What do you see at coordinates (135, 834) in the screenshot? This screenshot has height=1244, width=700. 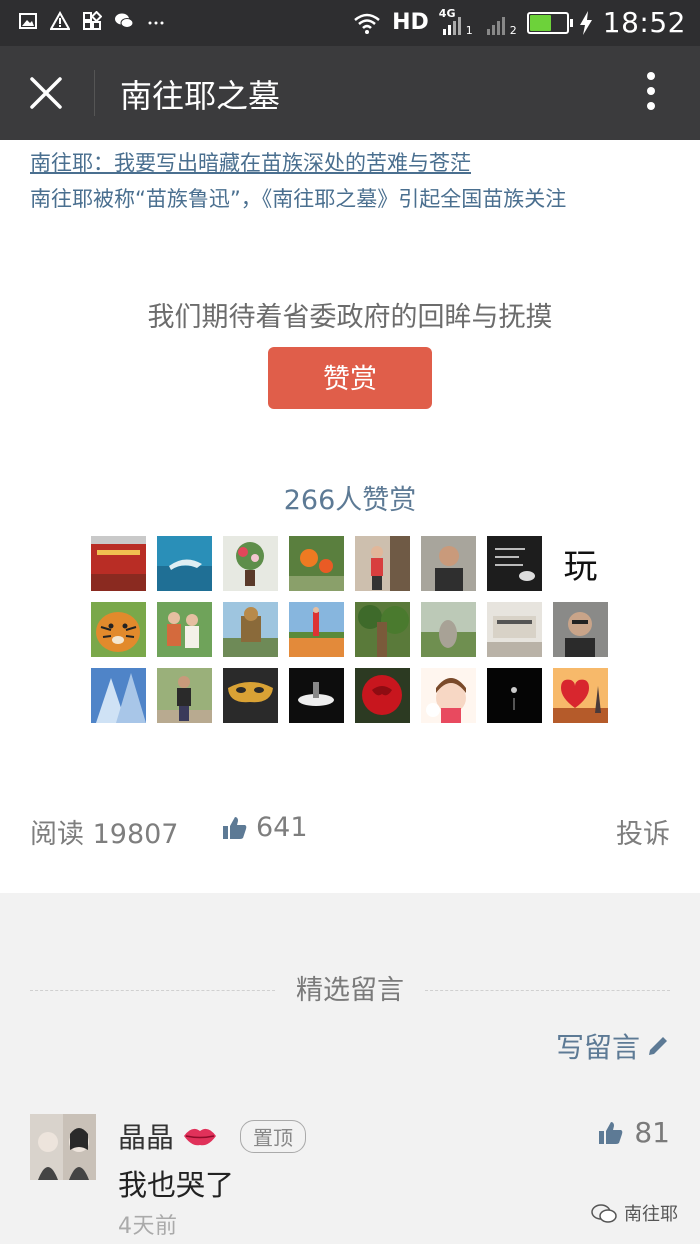 I see `read-value: 19807` at bounding box center [135, 834].